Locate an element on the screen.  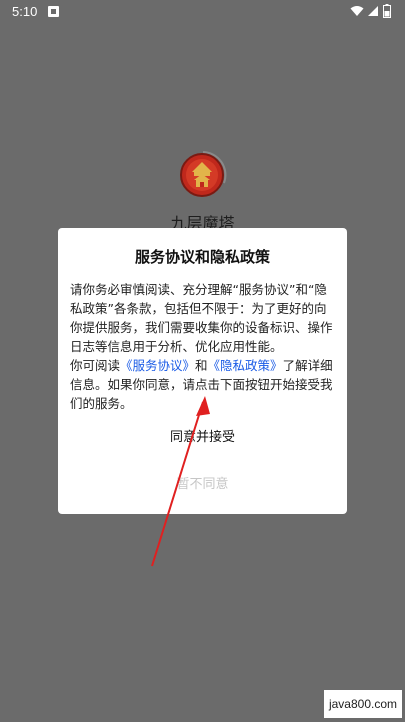
dialog-paragraph-2-prefix: 你可阅读 is located at coordinates (95, 365).